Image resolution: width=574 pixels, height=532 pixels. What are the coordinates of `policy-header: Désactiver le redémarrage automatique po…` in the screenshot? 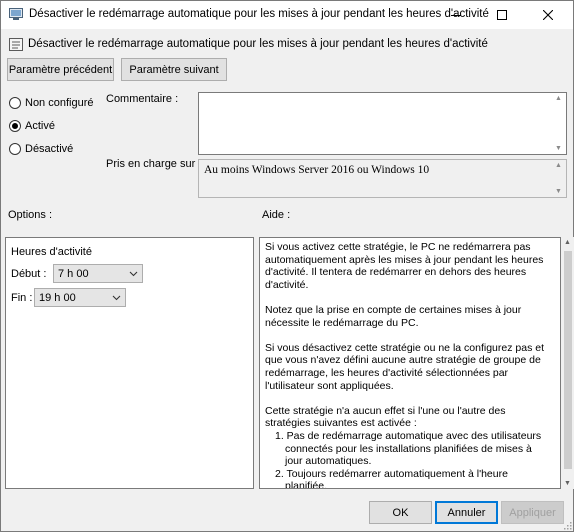 It's located at (287, 44).